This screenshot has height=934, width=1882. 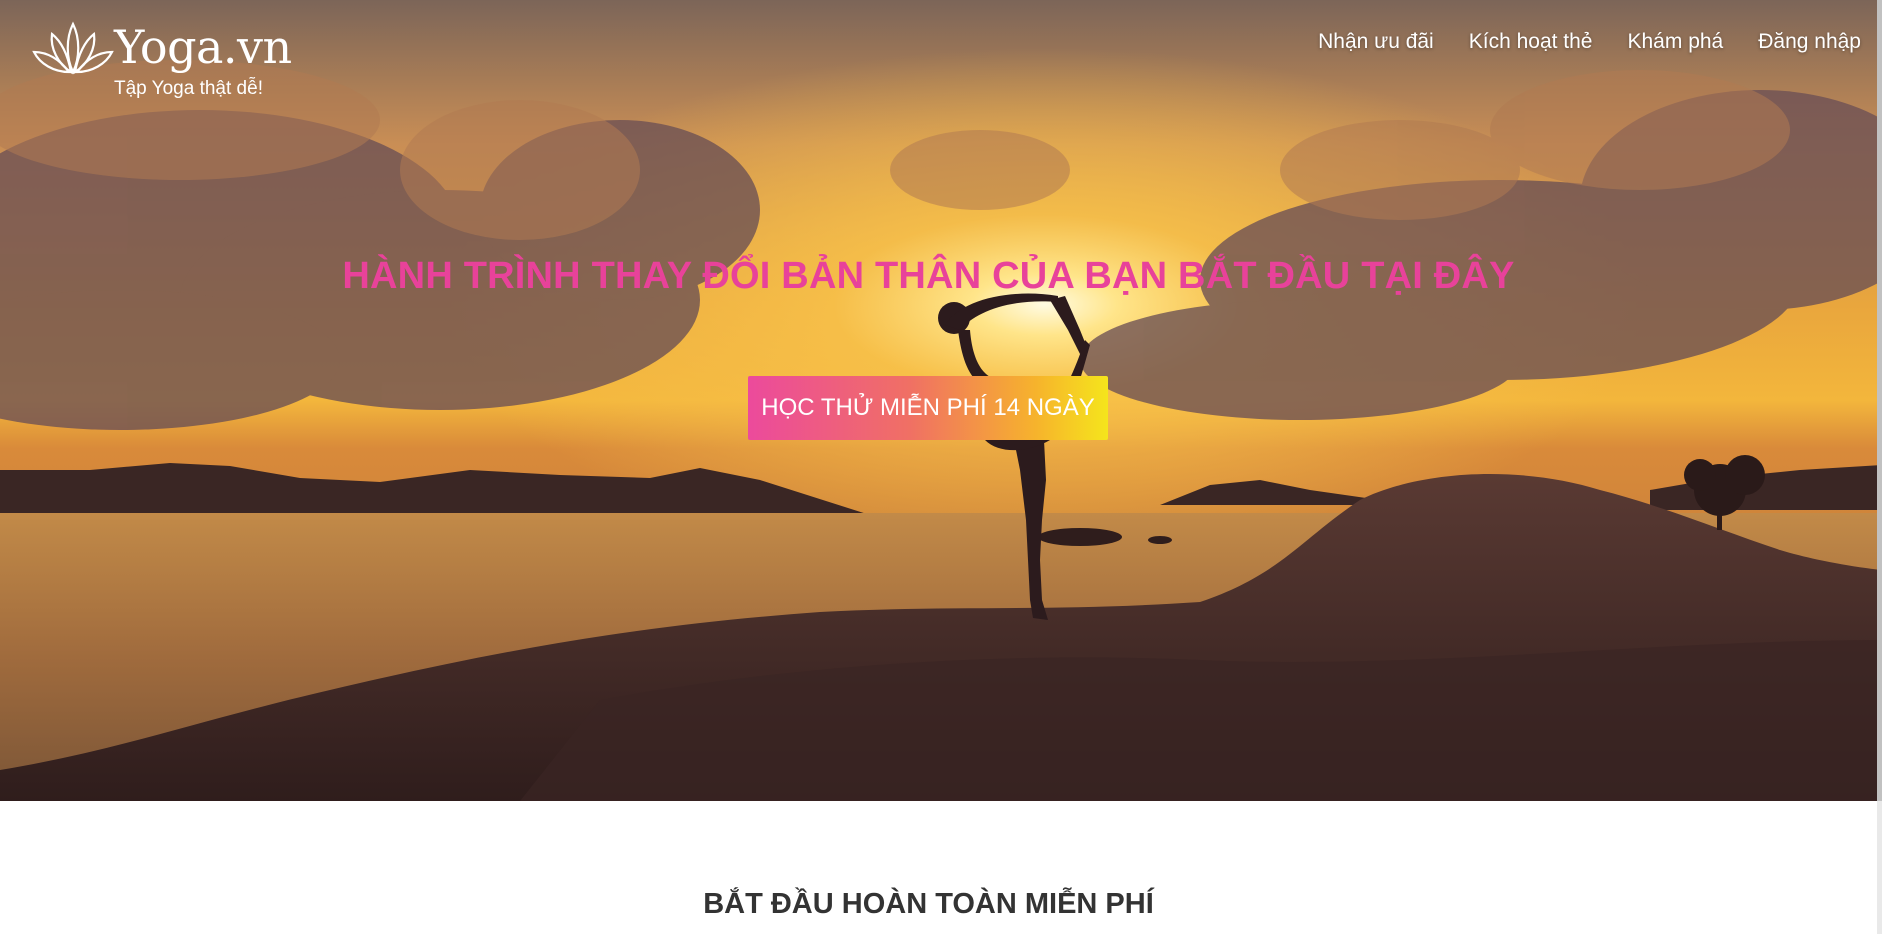 I want to click on scrollbar-thumb, so click(x=1879, y=400).